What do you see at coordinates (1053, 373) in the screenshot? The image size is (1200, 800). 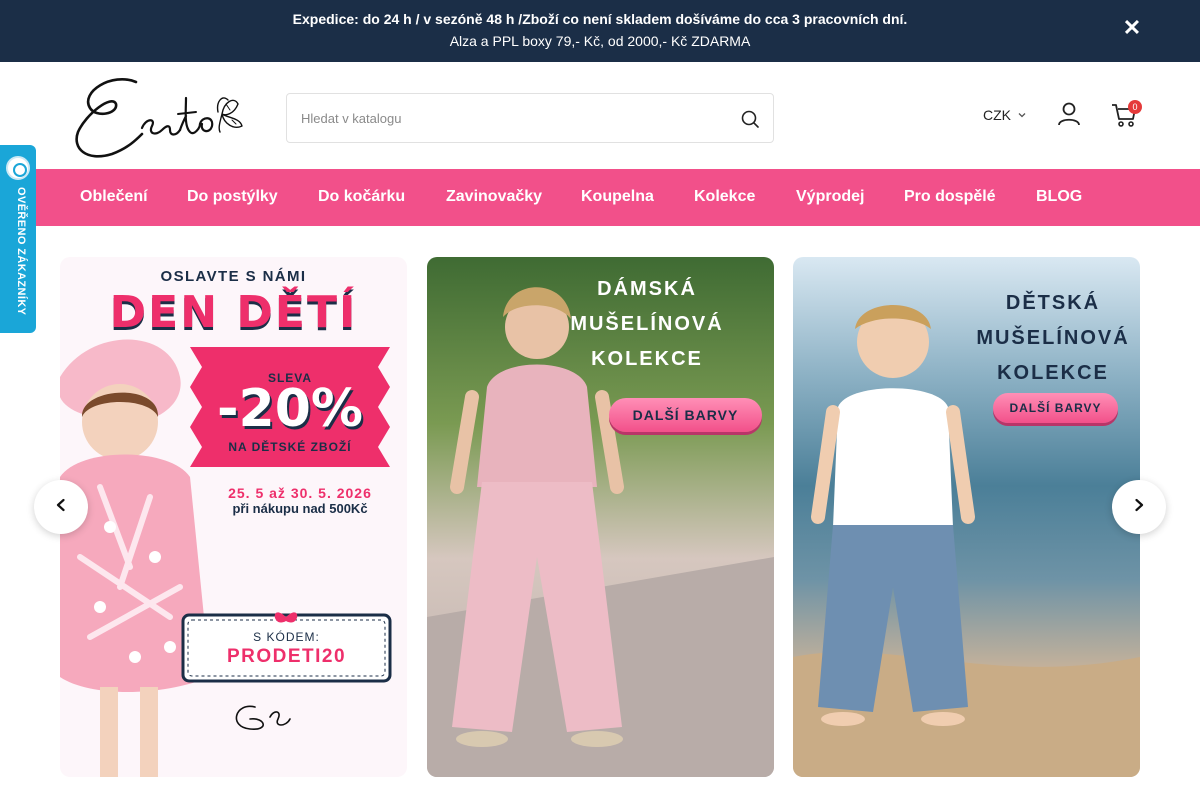 I see `banner3-line3: KOLEKCE` at bounding box center [1053, 373].